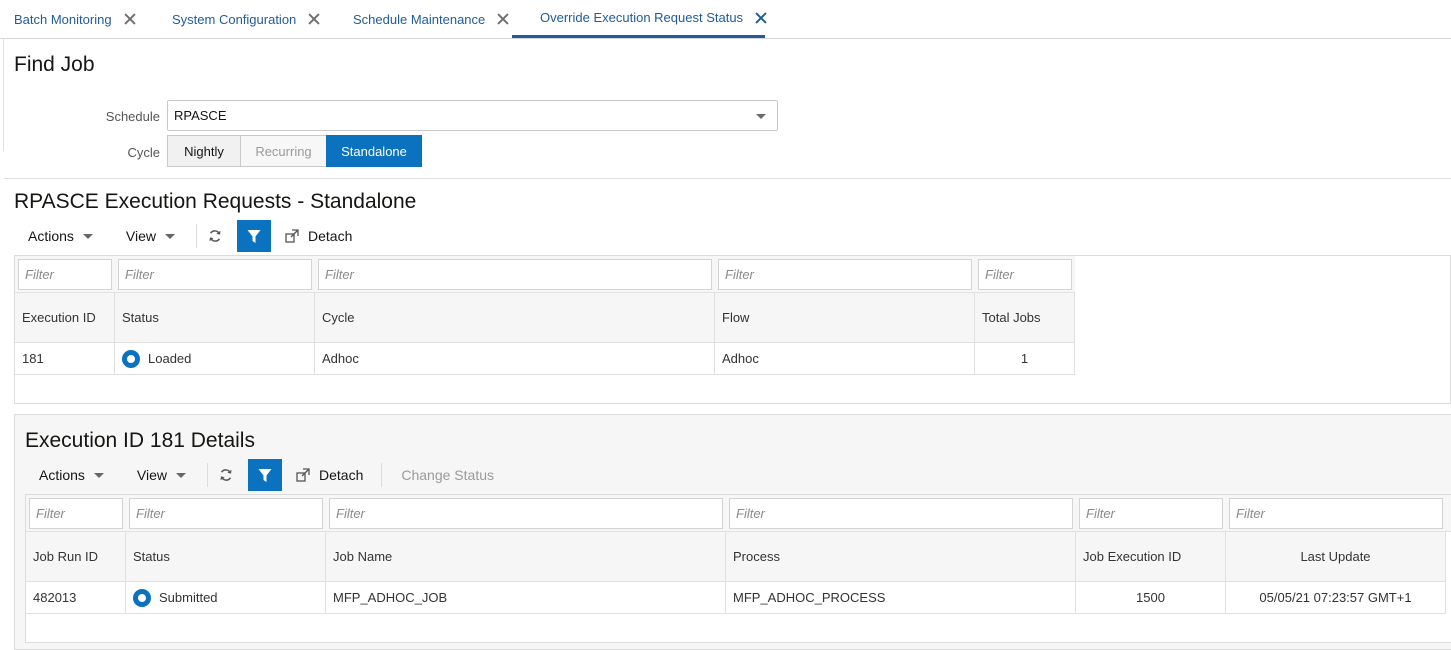 The height and width of the screenshot is (650, 1451). Describe the element at coordinates (203, 151) in the screenshot. I see `cycle-nightly-button: Nightly` at that location.